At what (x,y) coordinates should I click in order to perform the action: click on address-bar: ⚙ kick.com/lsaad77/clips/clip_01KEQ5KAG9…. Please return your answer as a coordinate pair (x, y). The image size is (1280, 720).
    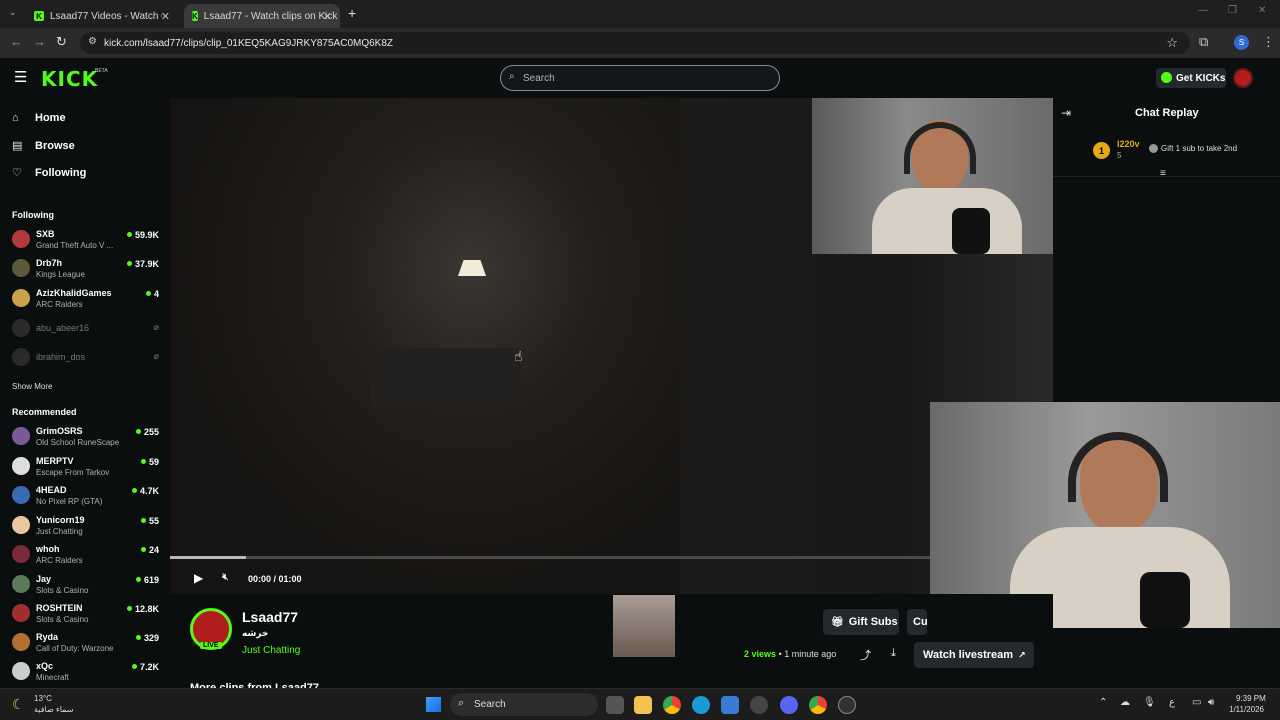
    Looking at the image, I should click on (635, 43).